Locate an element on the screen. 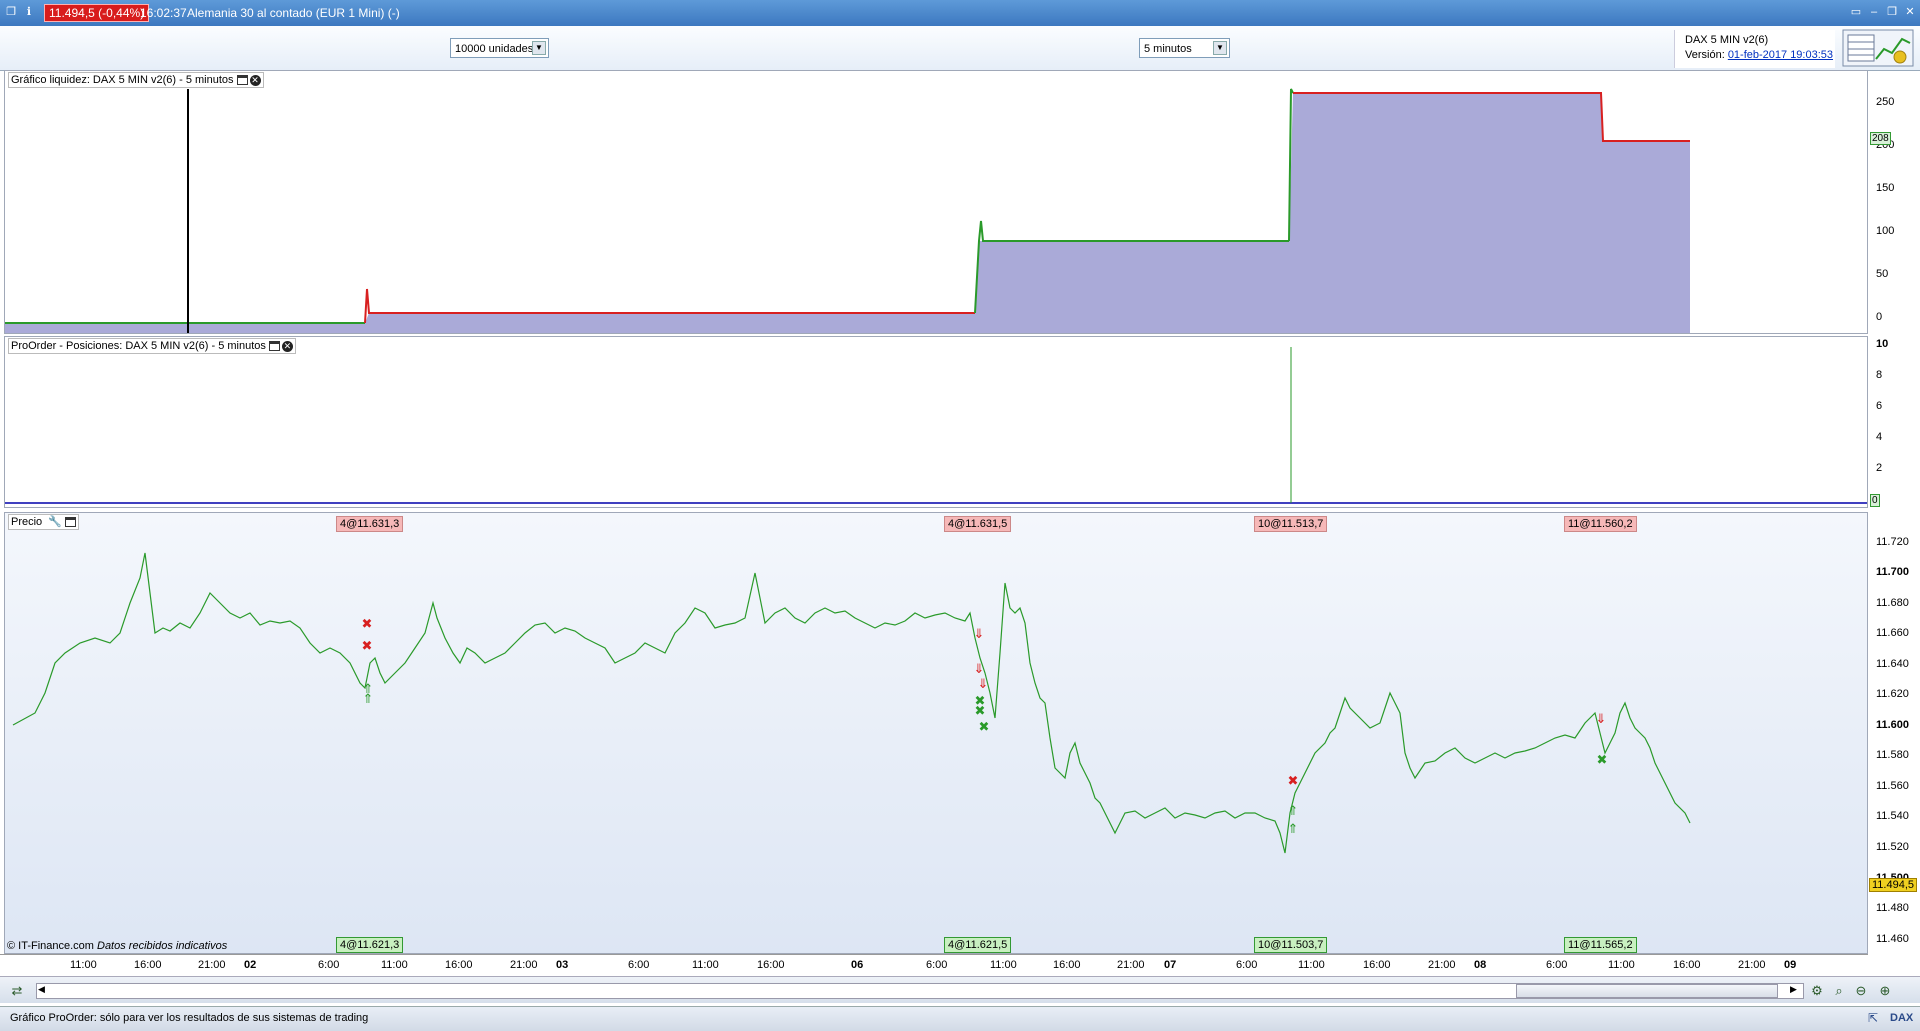 The width and height of the screenshot is (1920, 1031). window-title: Alemania 30 al contado (EUR 1 Mini) (-) is located at coordinates (293, 13).